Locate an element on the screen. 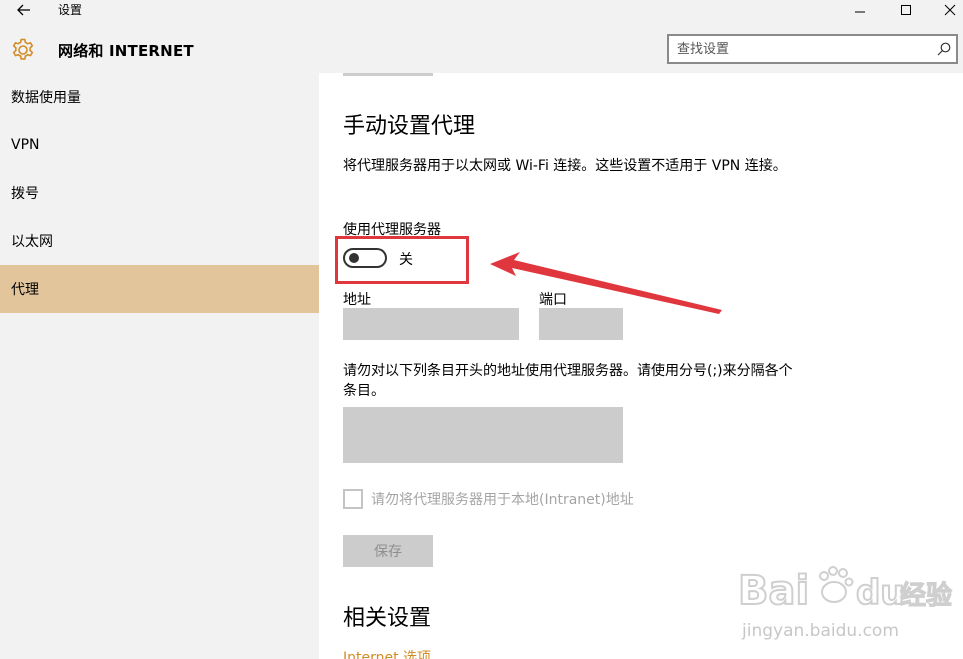 The image size is (963, 659). title-bar: 设置 is located at coordinates (481, 10).